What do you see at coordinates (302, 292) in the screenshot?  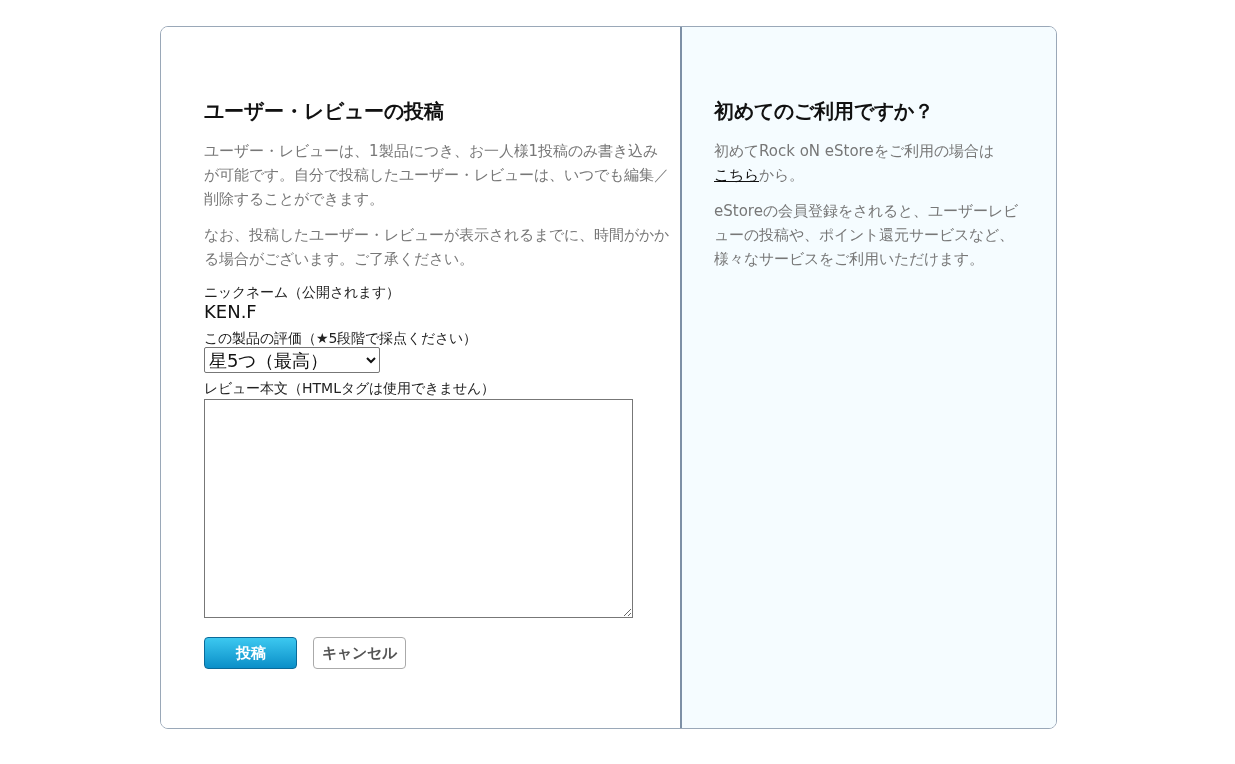 I see `field-label: ニックネーム（公開されます）` at bounding box center [302, 292].